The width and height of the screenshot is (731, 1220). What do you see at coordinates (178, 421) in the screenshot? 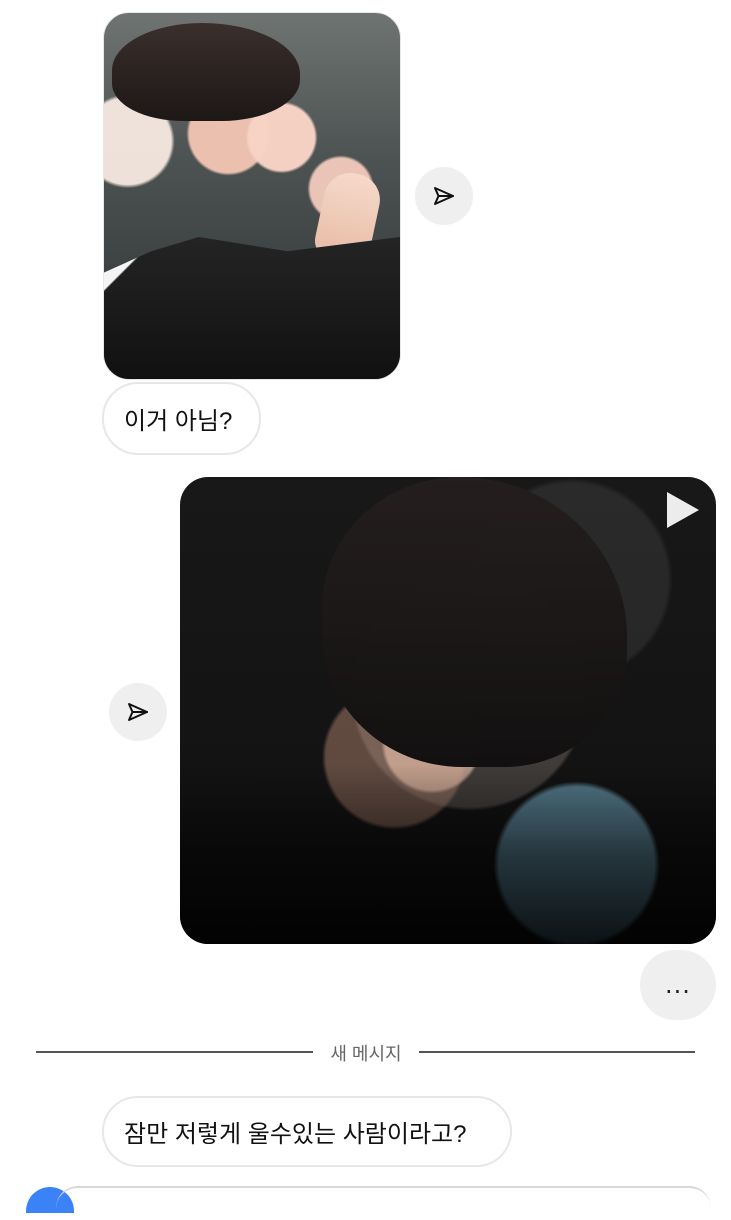
I see `message-text-first: 이거 아님?` at bounding box center [178, 421].